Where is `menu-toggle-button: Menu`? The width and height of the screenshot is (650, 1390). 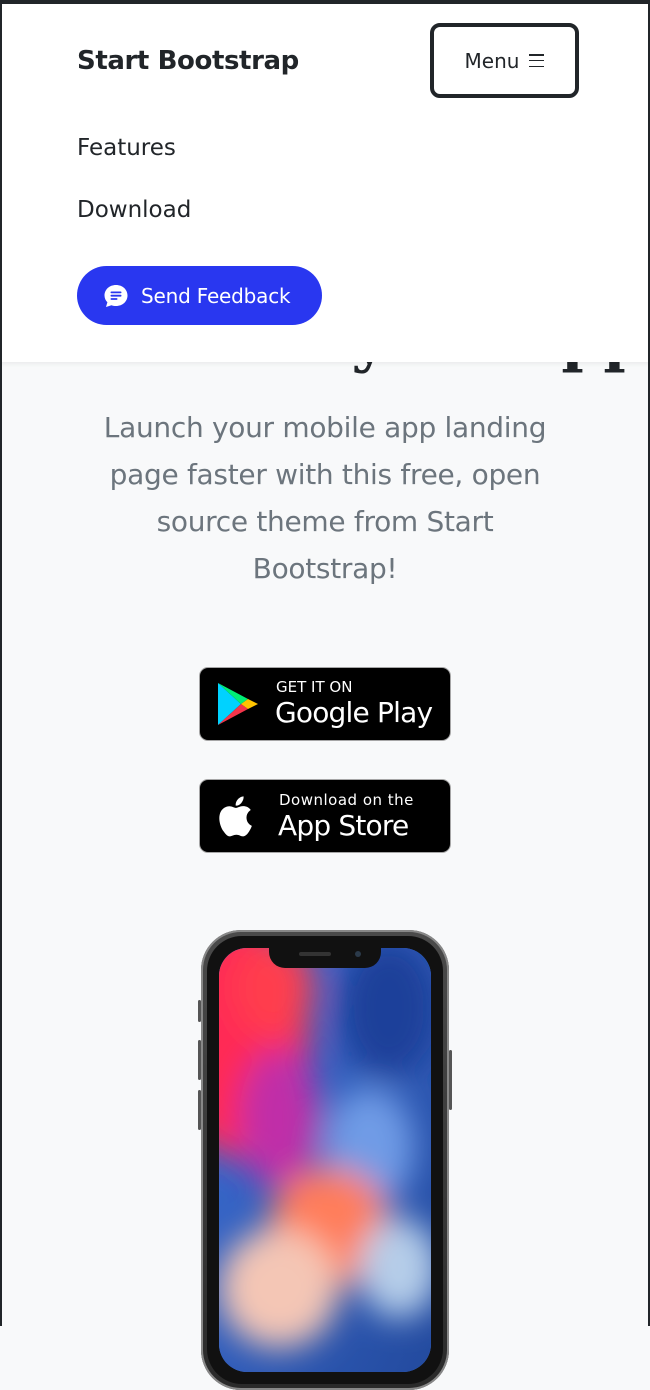 menu-toggle-button: Menu is located at coordinates (504, 60).